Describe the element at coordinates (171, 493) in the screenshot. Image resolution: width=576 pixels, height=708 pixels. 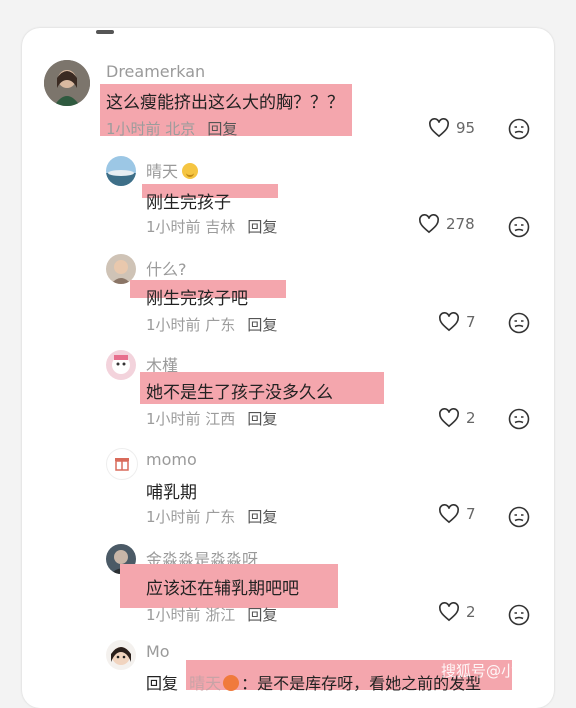
I see `comment-text: 哺乳期` at that location.